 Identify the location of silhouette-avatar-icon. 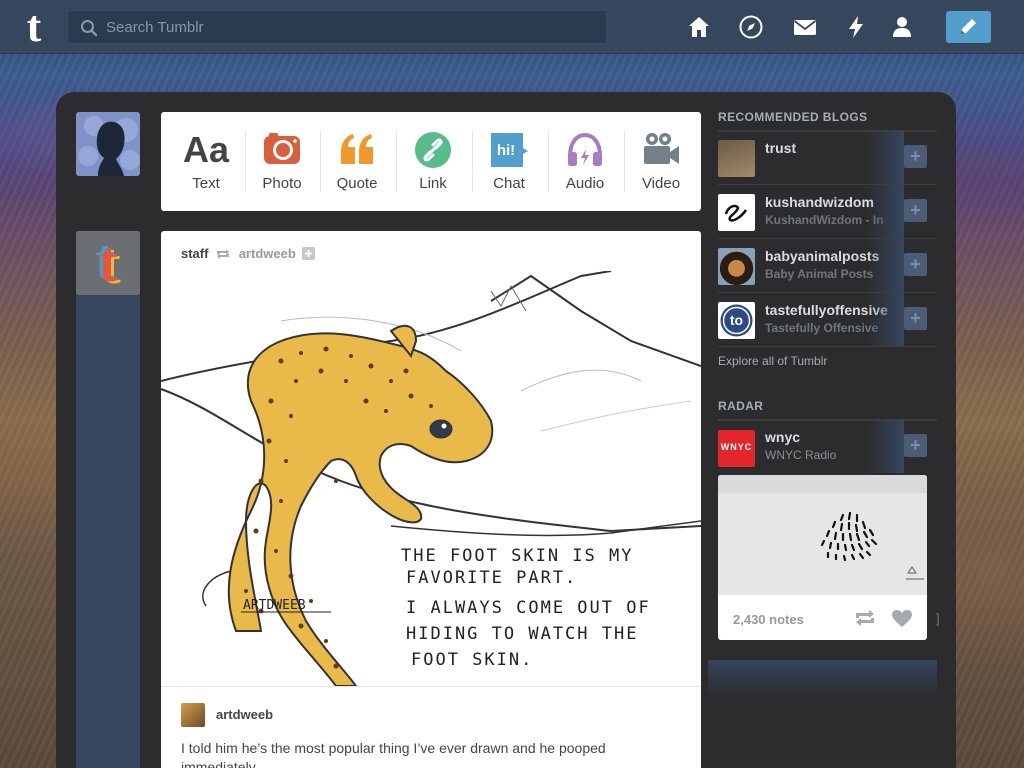
(109, 146).